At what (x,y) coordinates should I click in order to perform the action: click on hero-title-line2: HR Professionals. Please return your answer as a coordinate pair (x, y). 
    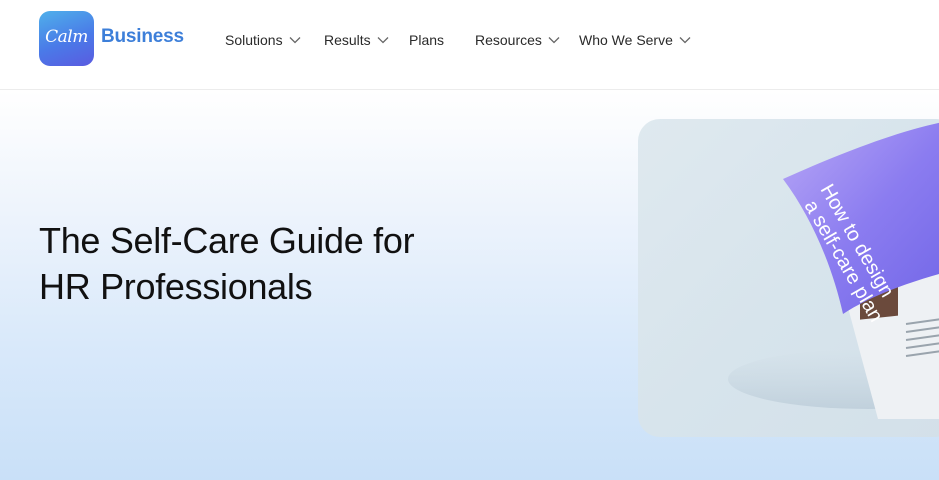
    Looking at the image, I should click on (176, 286).